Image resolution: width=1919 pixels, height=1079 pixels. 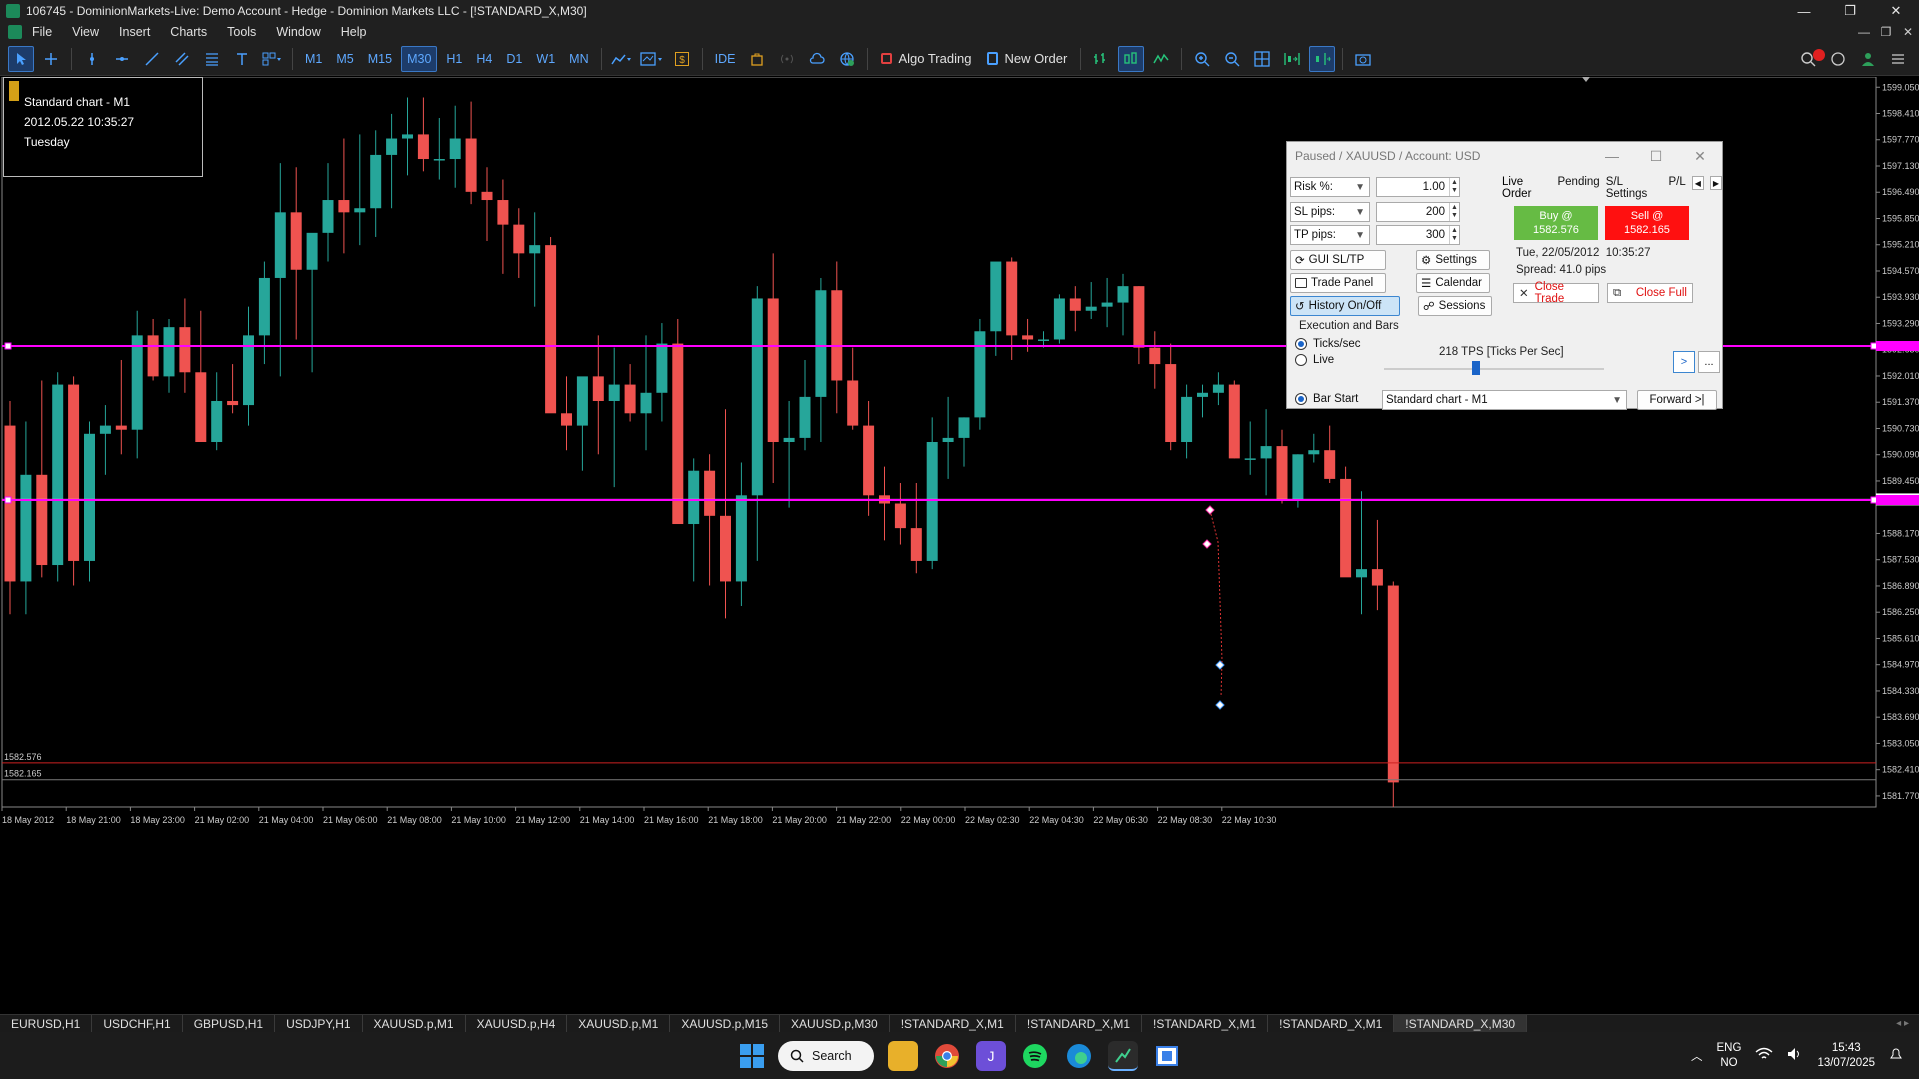 I want to click on child-close-button: ✕, so click(x=1908, y=32).